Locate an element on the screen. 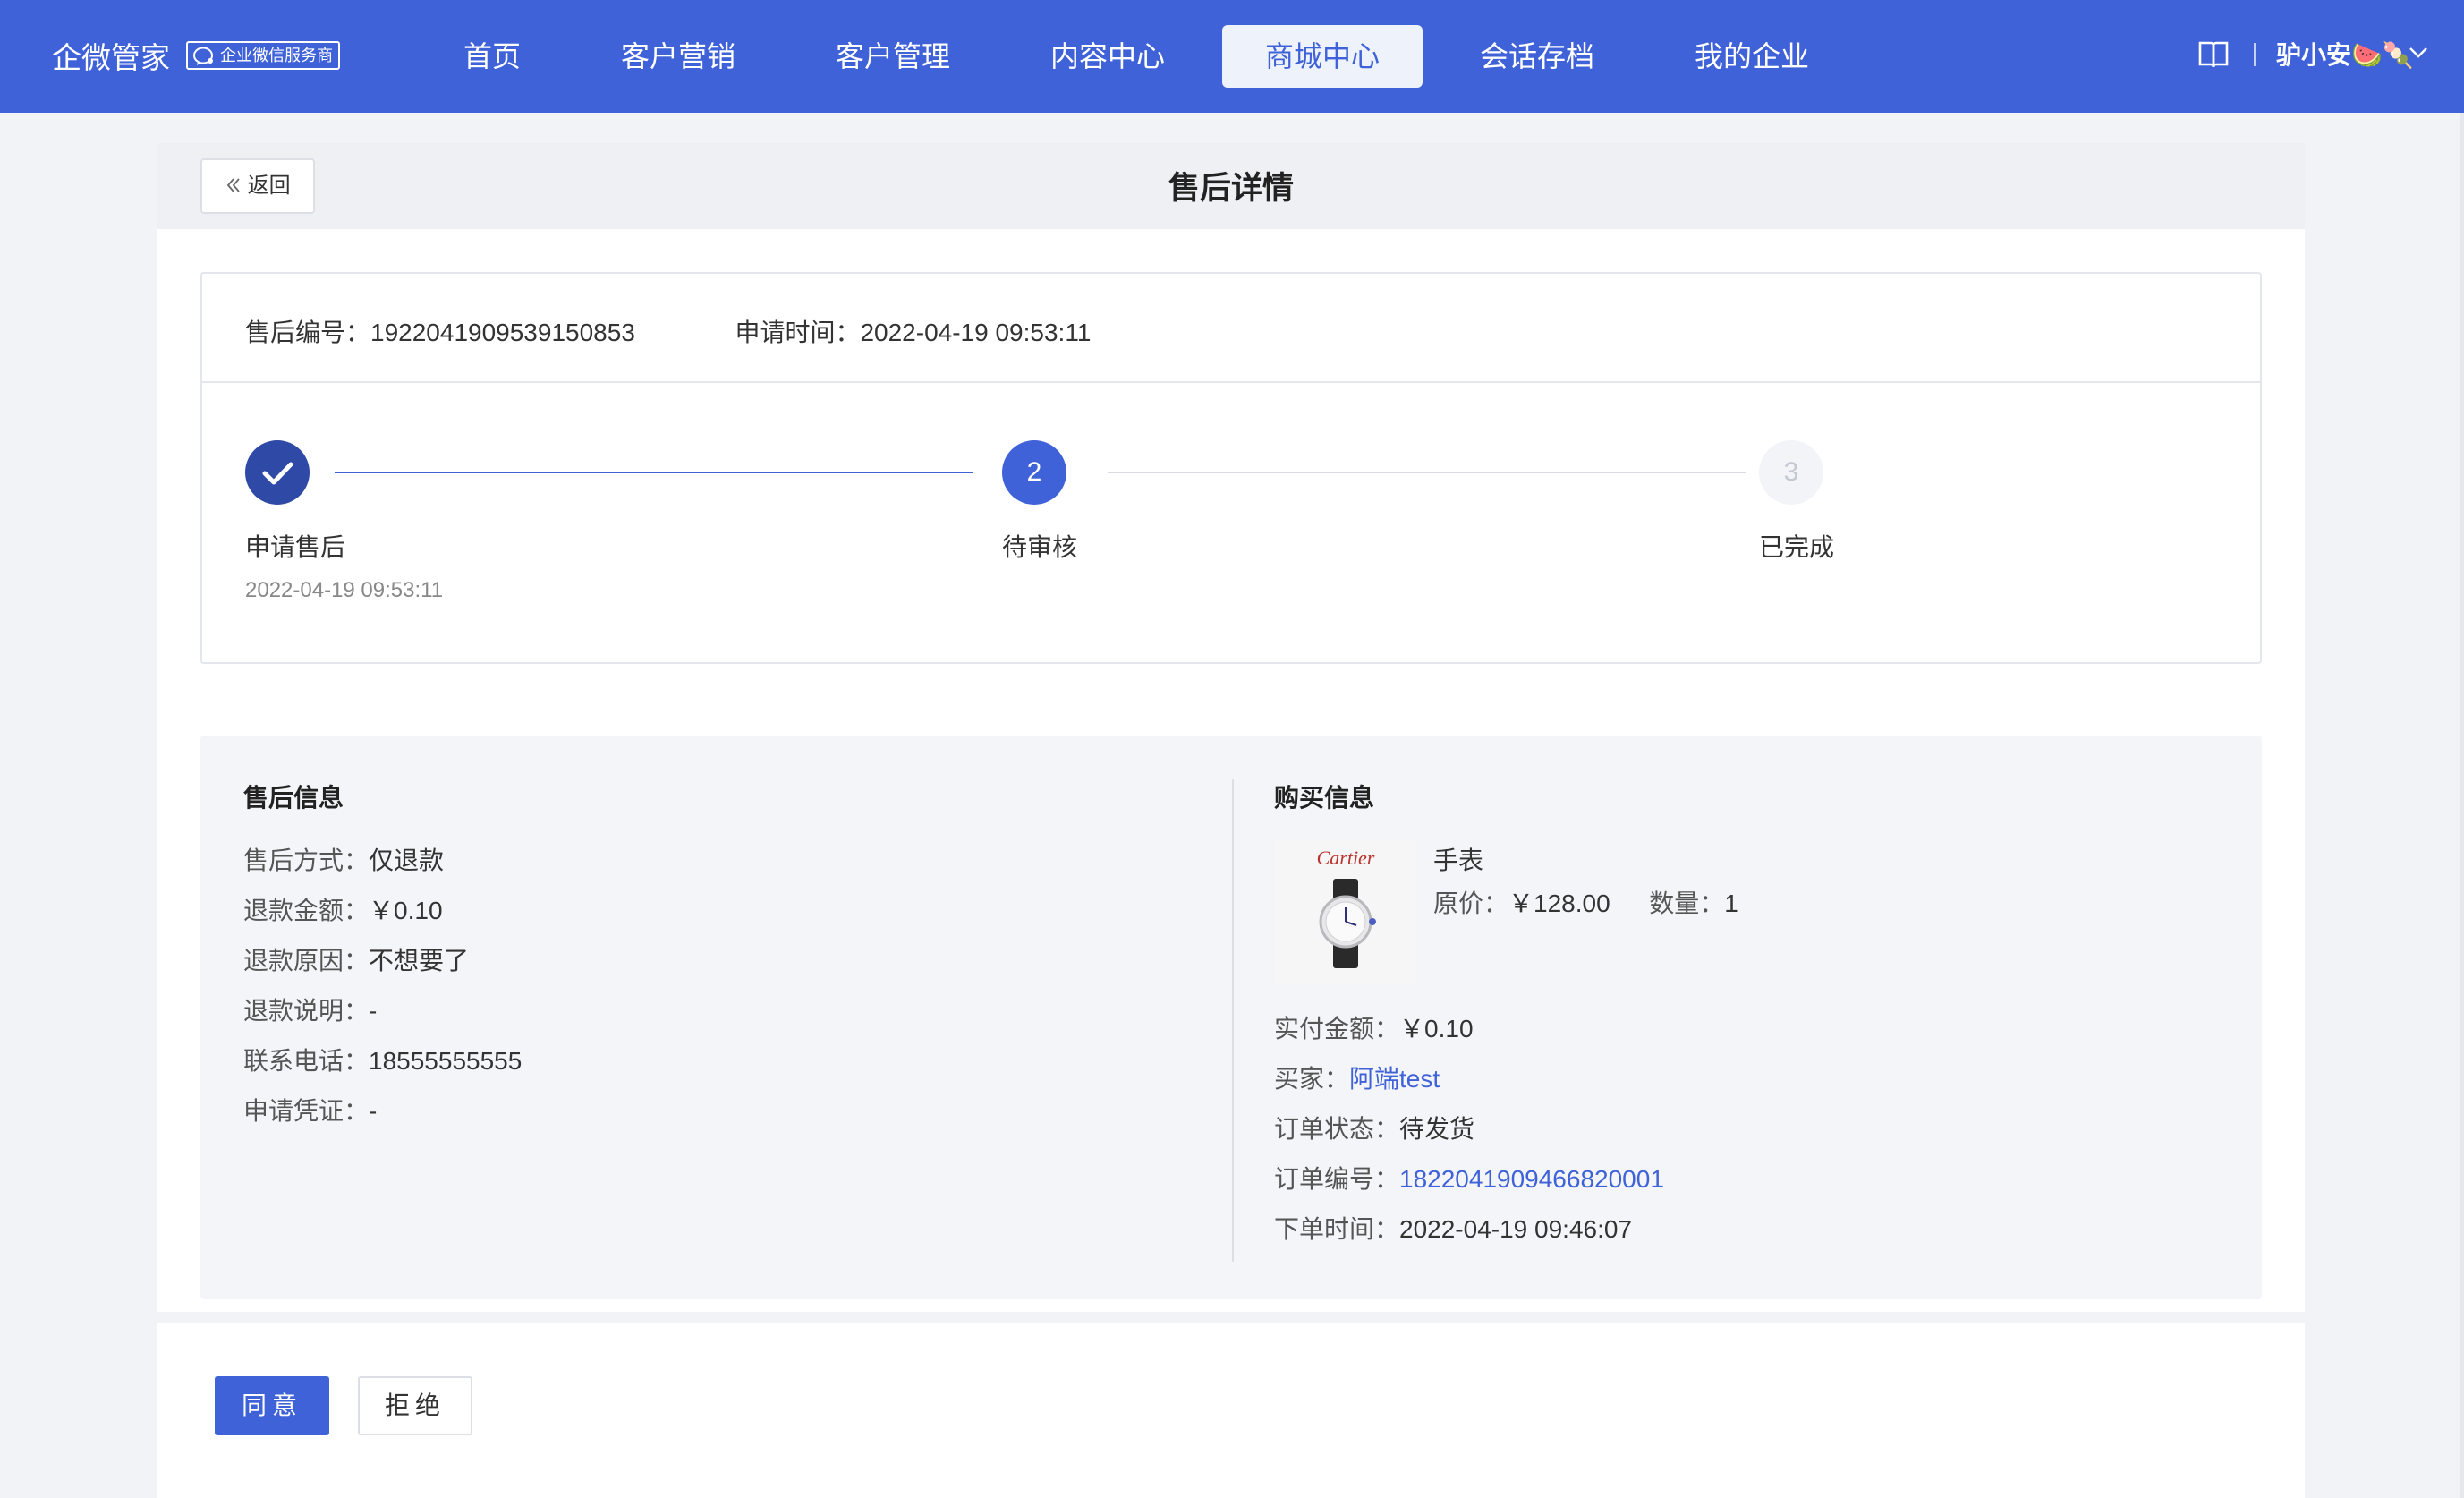 The width and height of the screenshot is (2464, 1498). refund-reason: 退款原因：不想要了 is located at coordinates (356, 961).